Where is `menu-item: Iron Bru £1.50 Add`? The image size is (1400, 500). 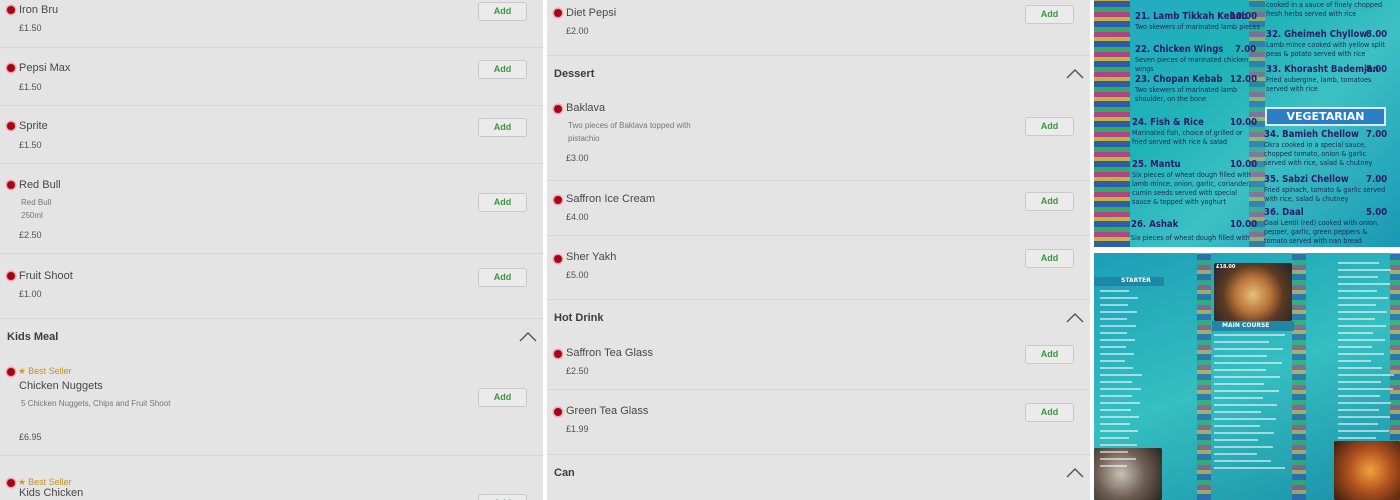
menu-item: Iron Bru £1.50 Add is located at coordinates (271, 24).